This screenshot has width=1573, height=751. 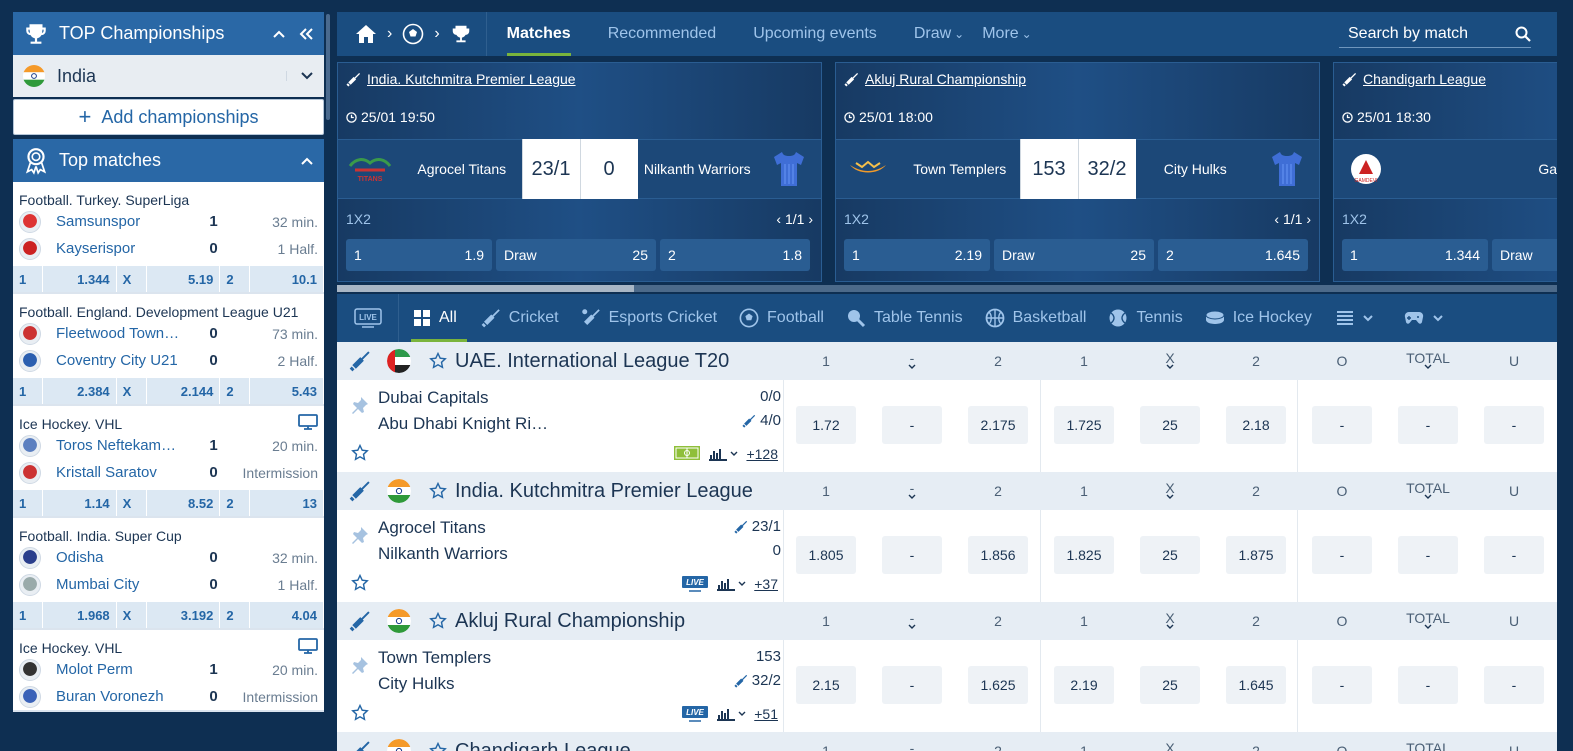 What do you see at coordinates (687, 454) in the screenshot?
I see `field-icon` at bounding box center [687, 454].